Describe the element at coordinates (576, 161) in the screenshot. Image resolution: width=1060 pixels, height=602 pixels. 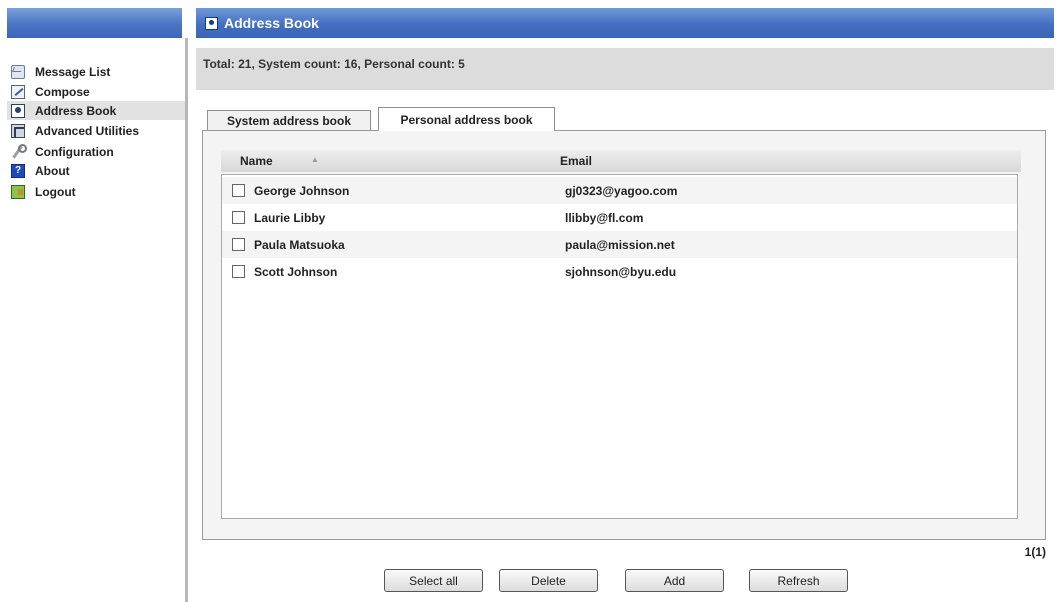
I see `column-header-email: Email` at that location.